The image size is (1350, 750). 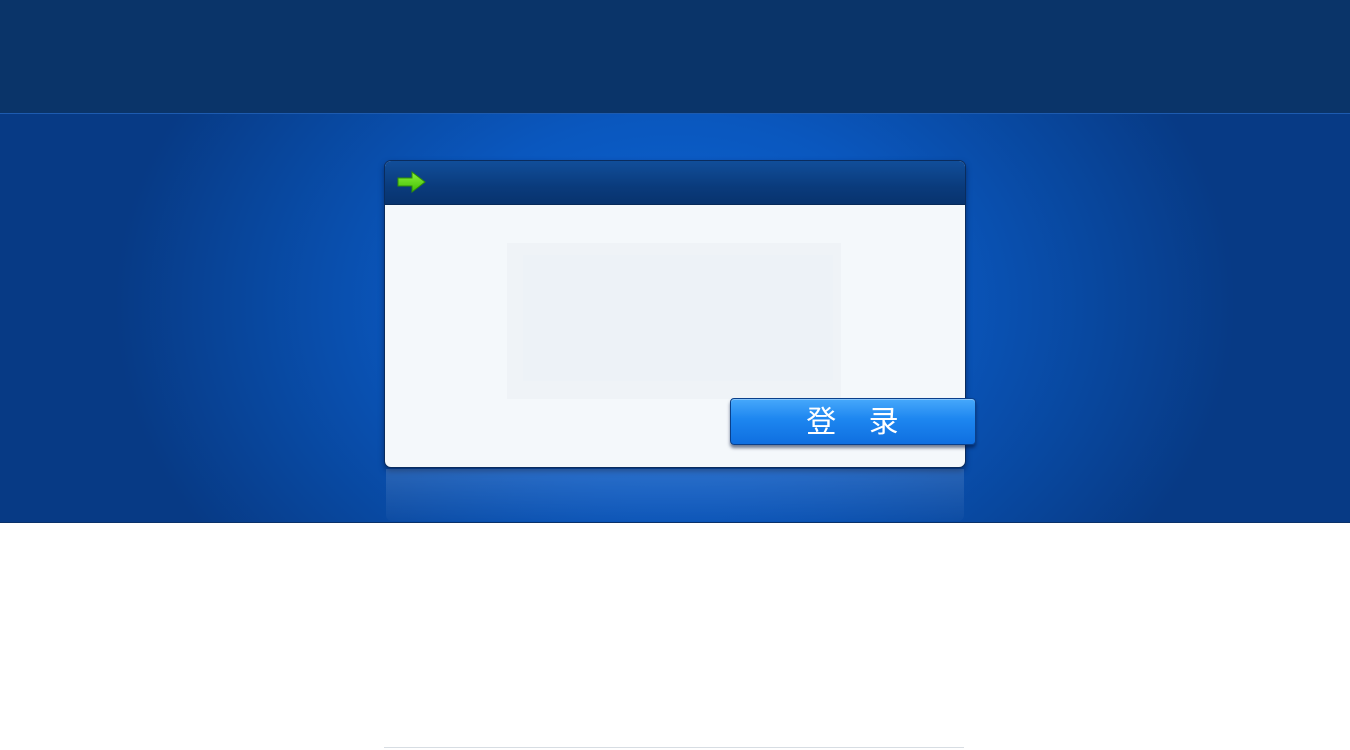 I want to click on panel-reflection, so click(x=675, y=495).